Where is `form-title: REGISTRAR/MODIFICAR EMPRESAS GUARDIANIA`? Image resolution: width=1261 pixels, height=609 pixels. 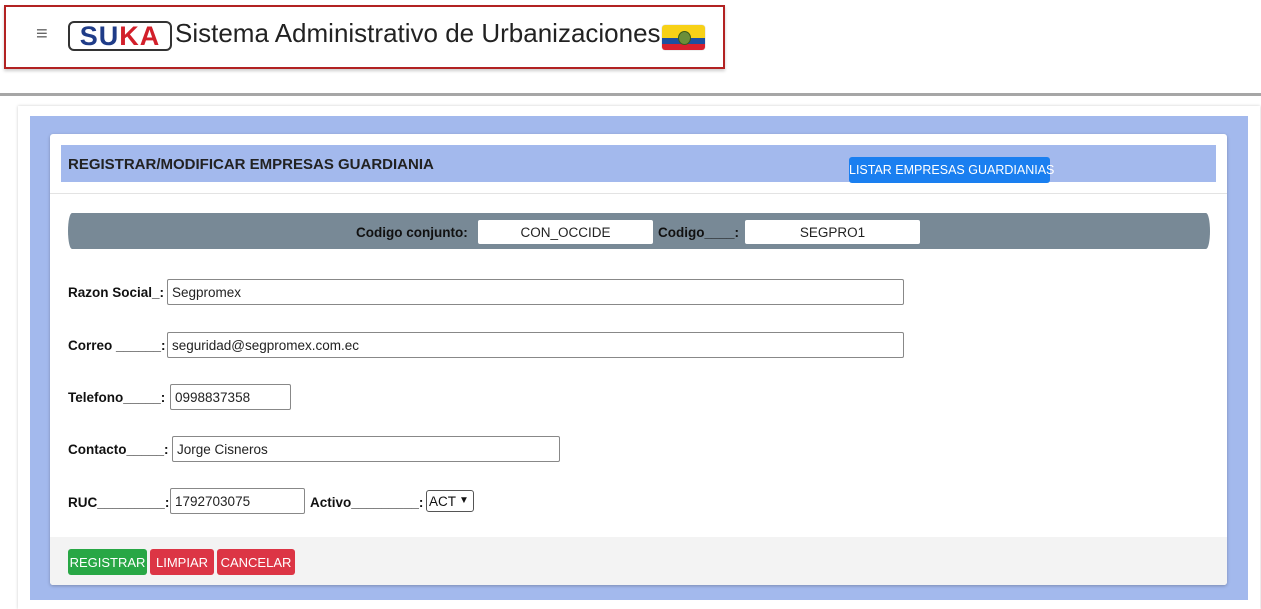
form-title: REGISTRAR/MODIFICAR EMPRESAS GUARDIANIA is located at coordinates (251, 164).